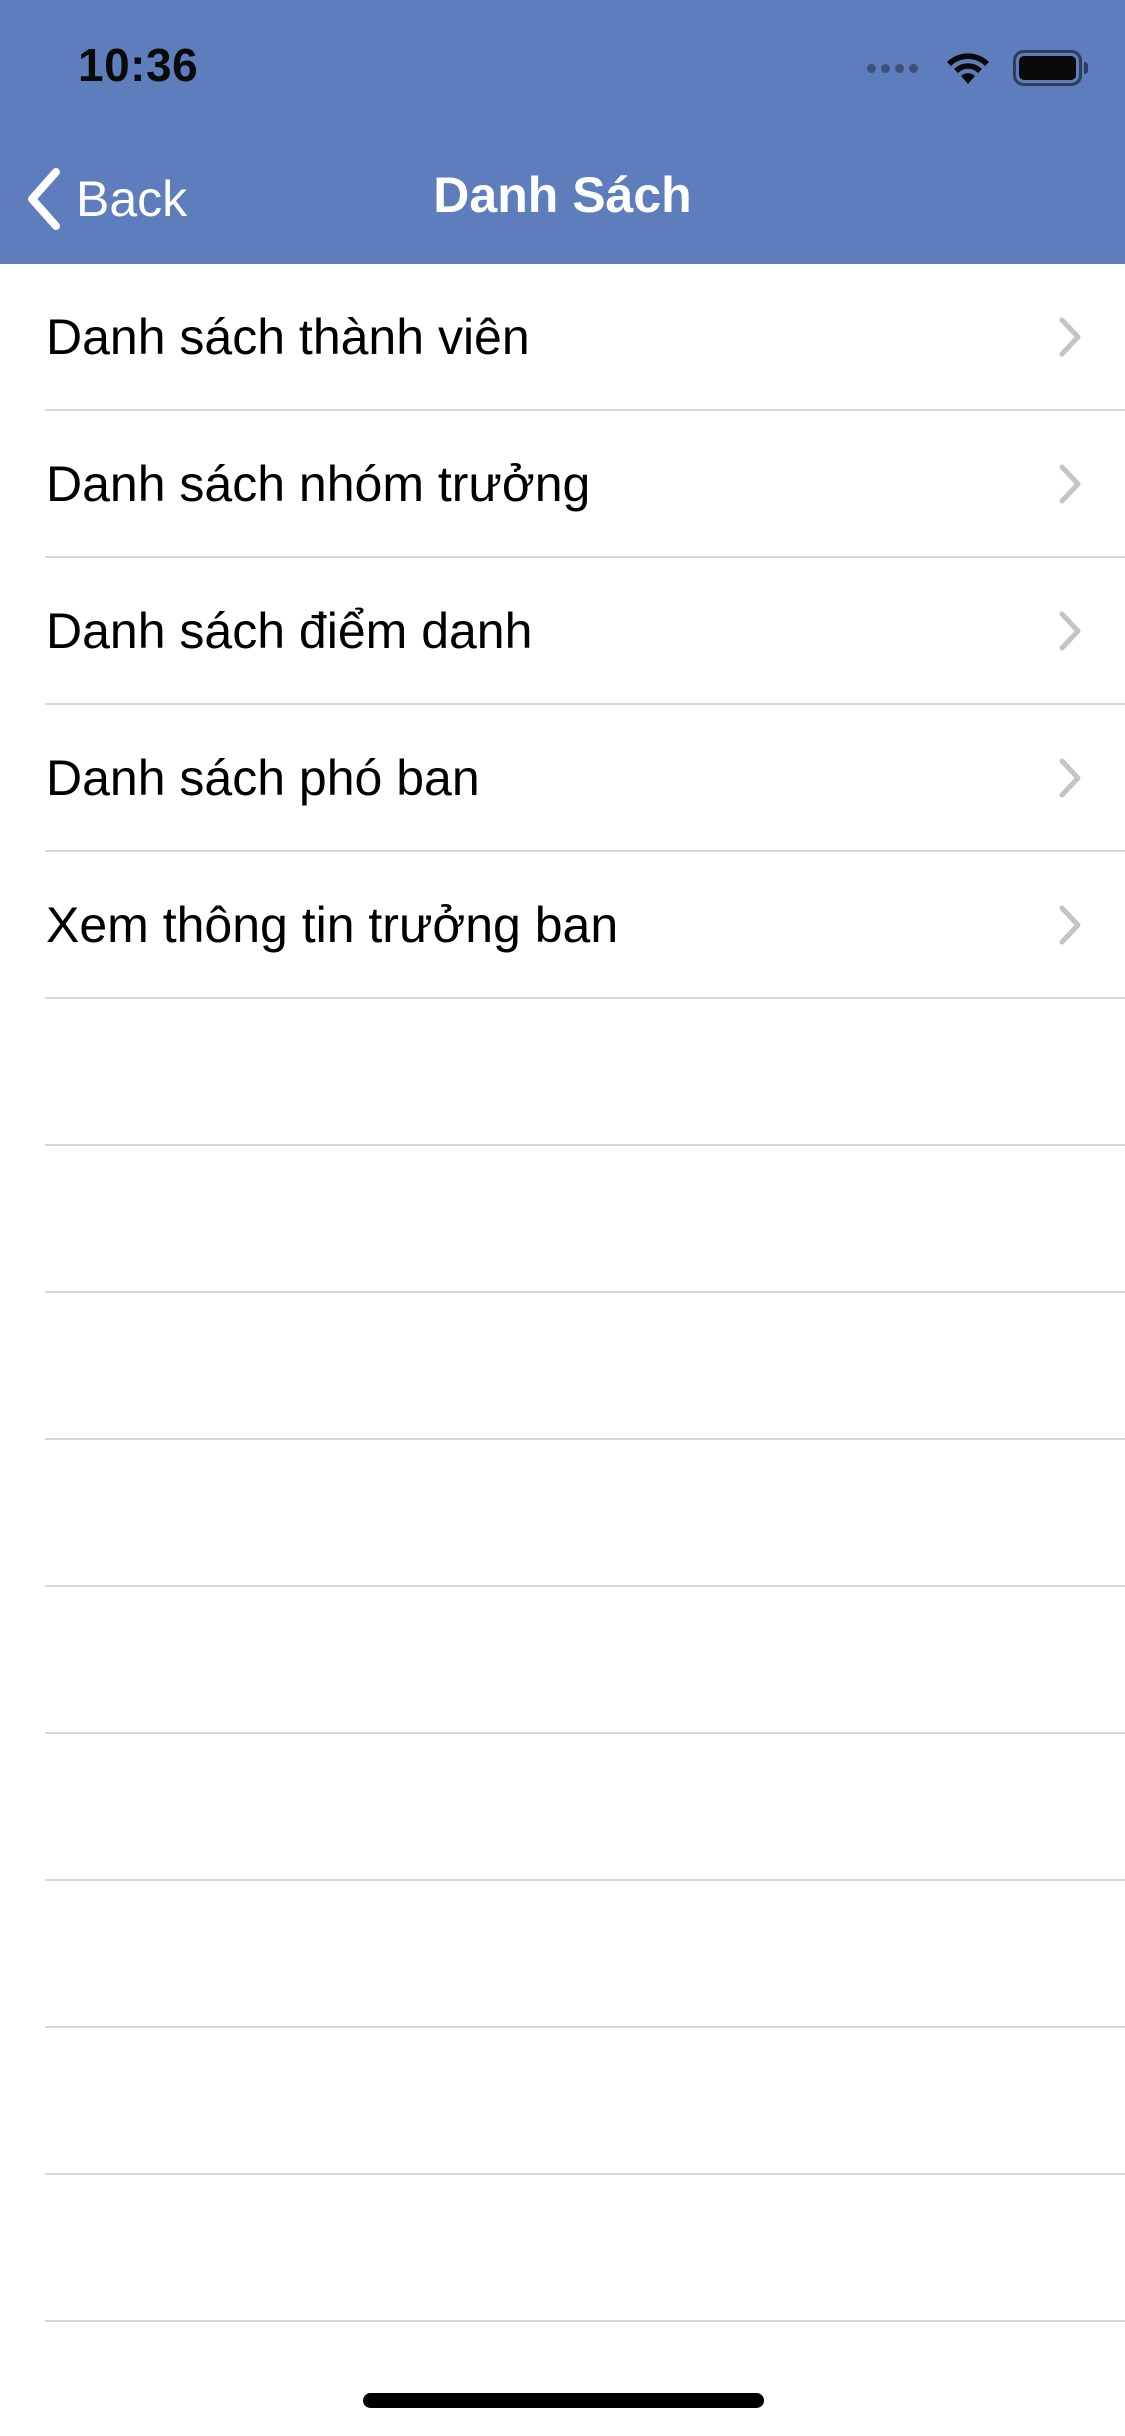 The width and height of the screenshot is (1125, 2436). Describe the element at coordinates (289, 631) in the screenshot. I see `list-item-label: Danh sách điểm danh` at that location.